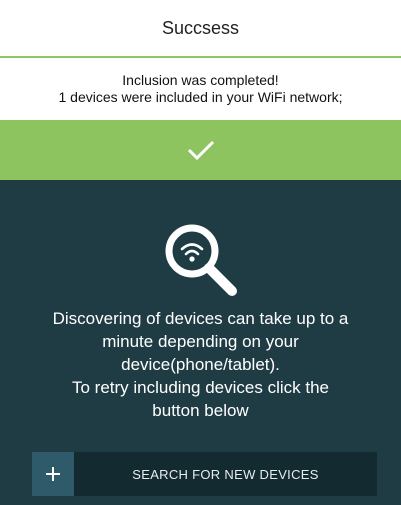 The image size is (401, 505). Describe the element at coordinates (201, 262) in the screenshot. I see `search-wifi-icon` at that location.